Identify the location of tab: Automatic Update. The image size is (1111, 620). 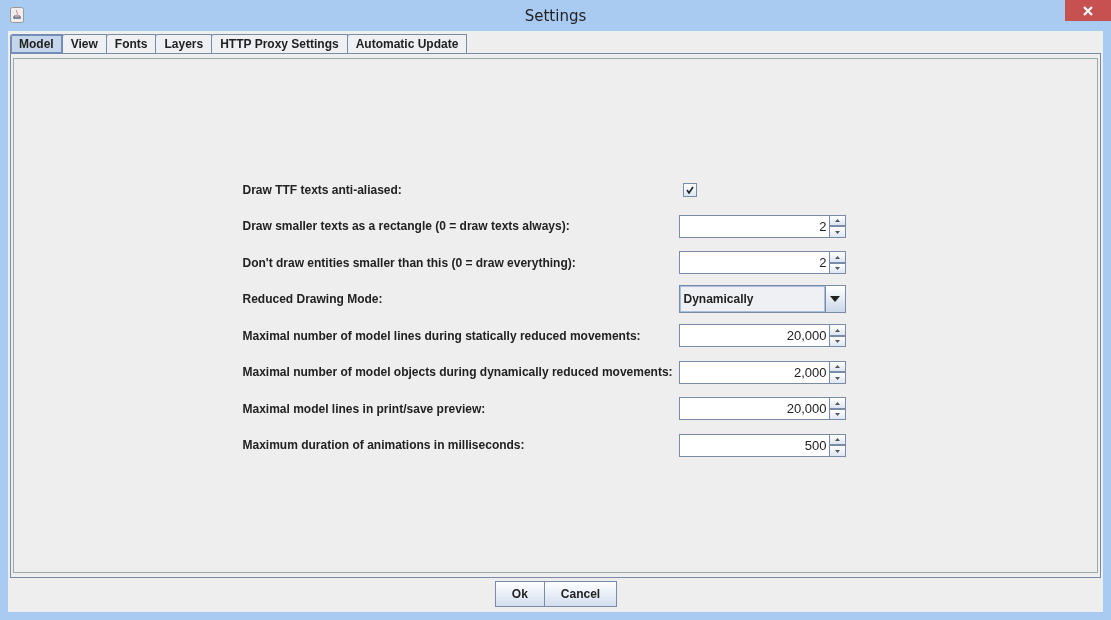
(407, 43).